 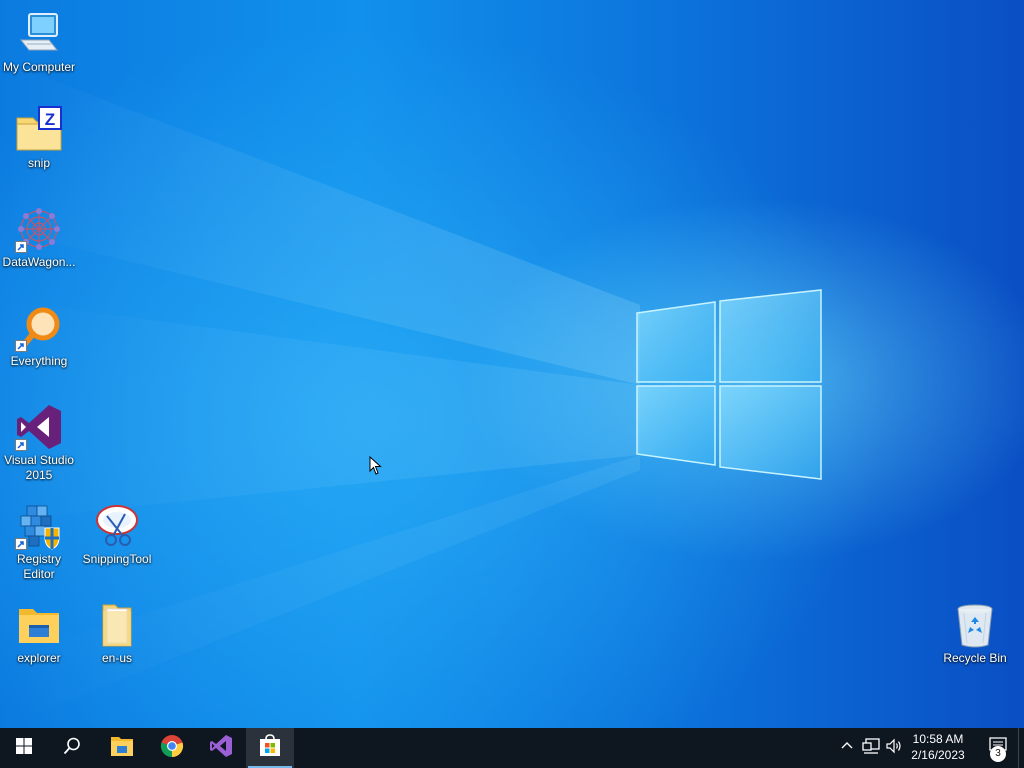 I want to click on desktop-icon-label: snip, so click(x=38, y=163).